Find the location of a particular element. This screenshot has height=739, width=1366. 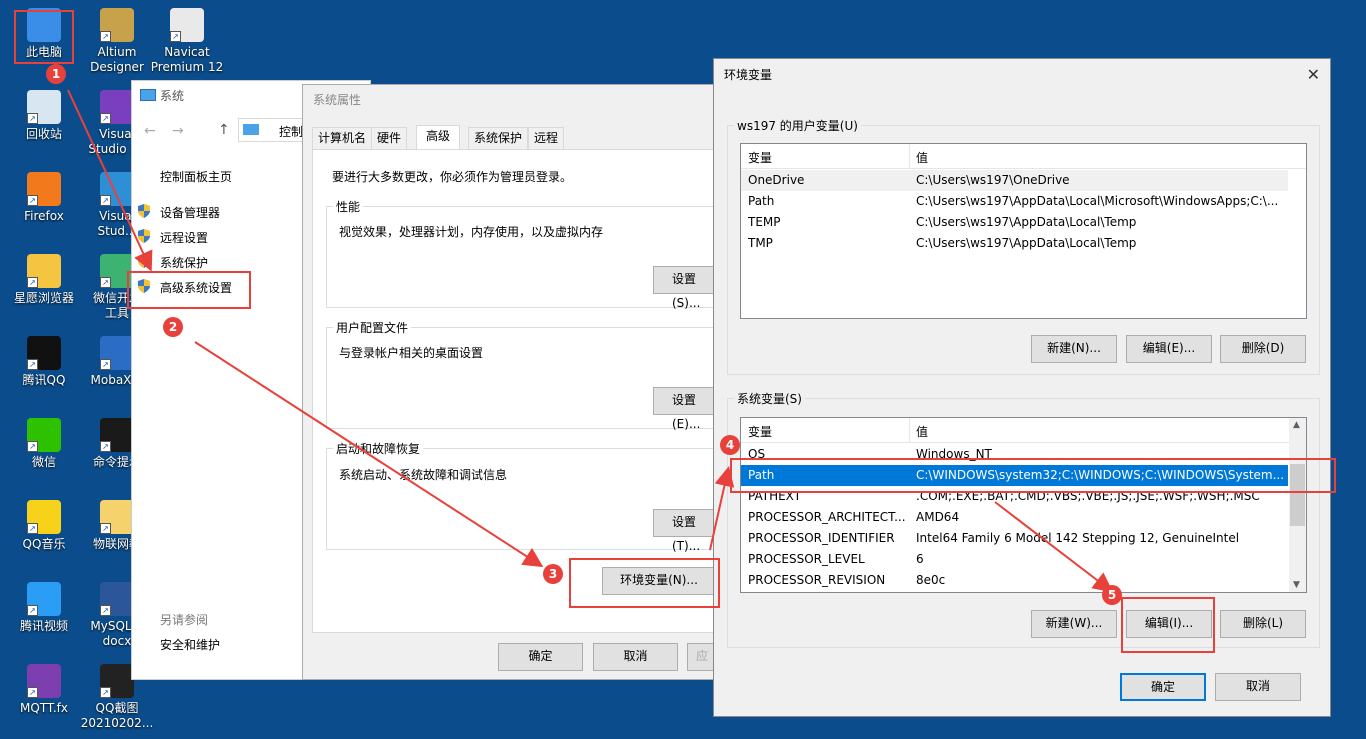

variable-name-cell: PROCESSOR_LEVEL is located at coordinates (806, 559).